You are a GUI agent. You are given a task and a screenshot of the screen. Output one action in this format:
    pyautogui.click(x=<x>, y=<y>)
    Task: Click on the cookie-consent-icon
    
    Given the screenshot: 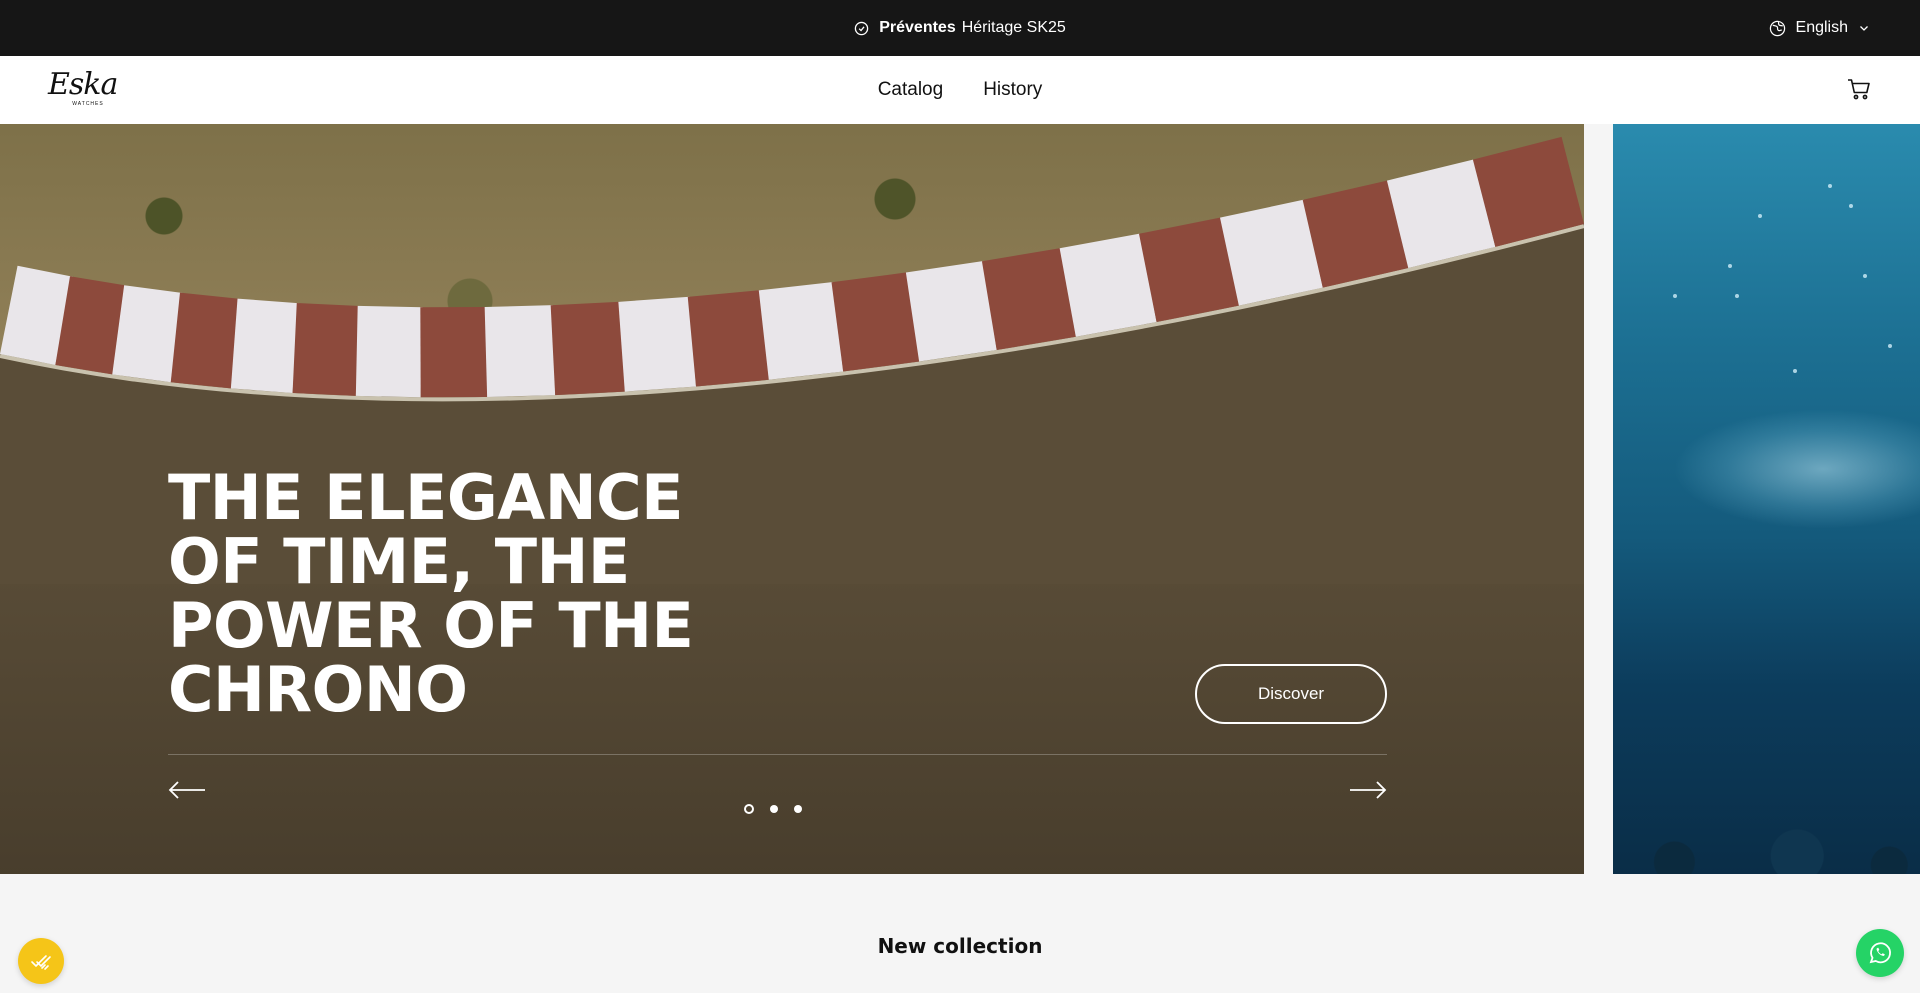 What is the action you would take?
    pyautogui.click(x=41, y=961)
    